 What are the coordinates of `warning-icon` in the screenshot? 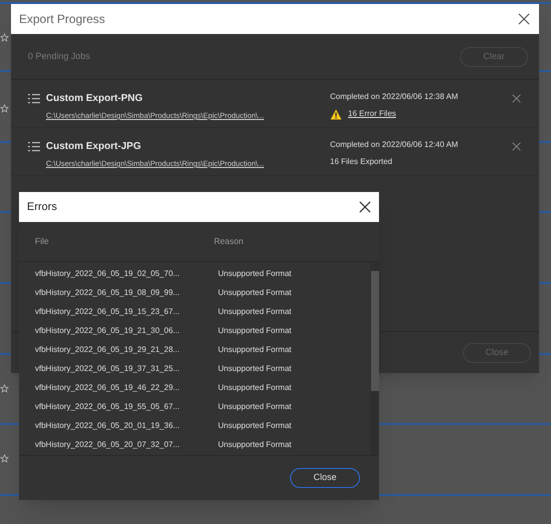 It's located at (336, 114).